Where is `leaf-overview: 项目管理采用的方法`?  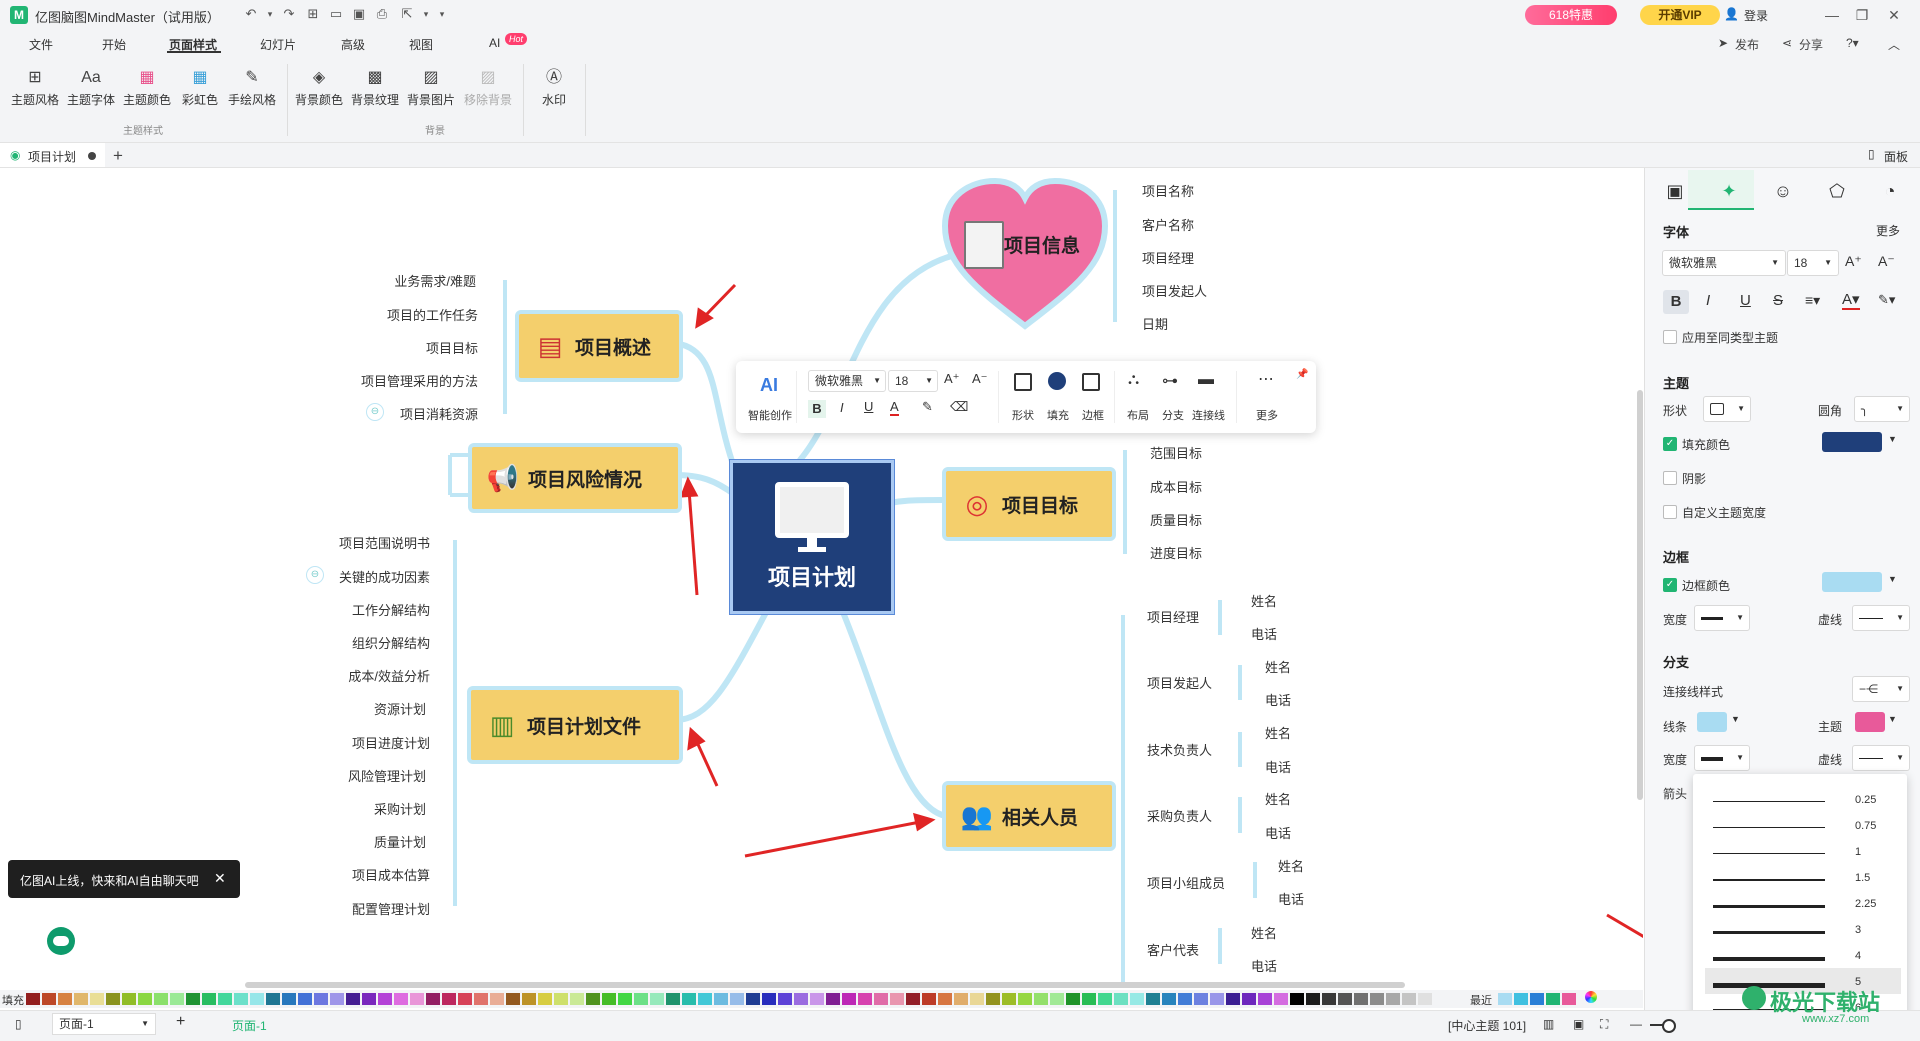 leaf-overview: 项目管理采用的方法 is located at coordinates (404, 380).